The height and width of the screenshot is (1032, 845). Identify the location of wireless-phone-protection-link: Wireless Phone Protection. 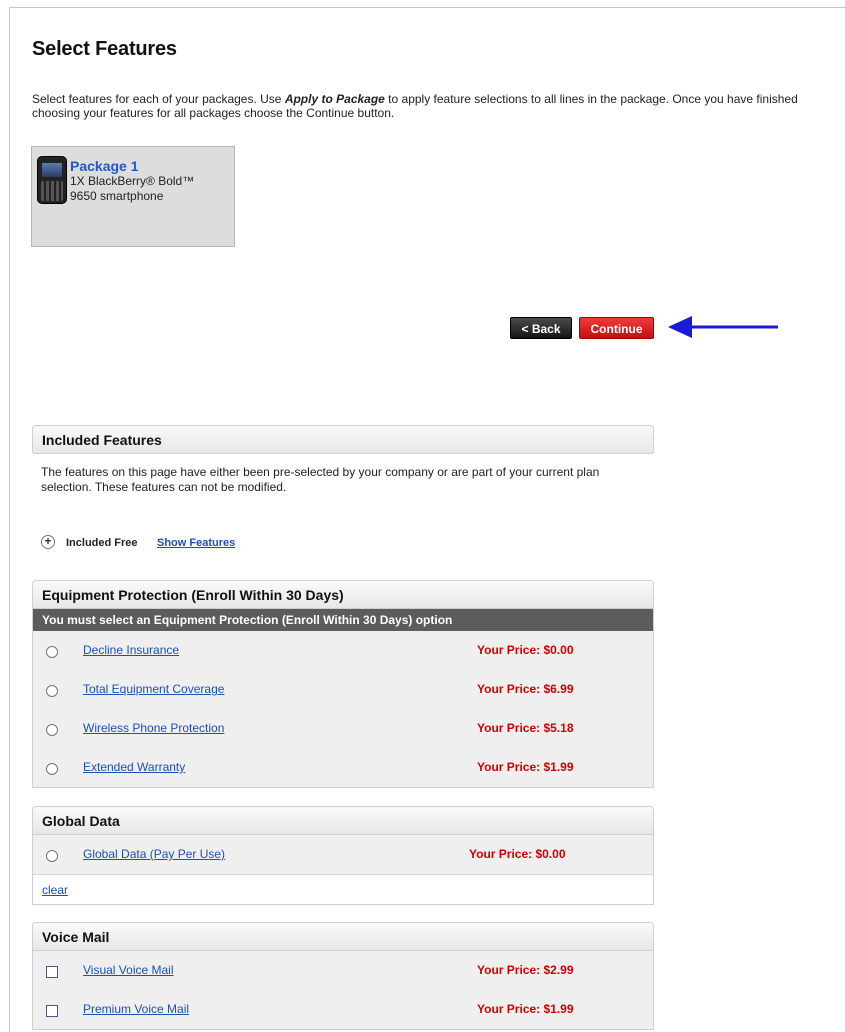
(153, 728).